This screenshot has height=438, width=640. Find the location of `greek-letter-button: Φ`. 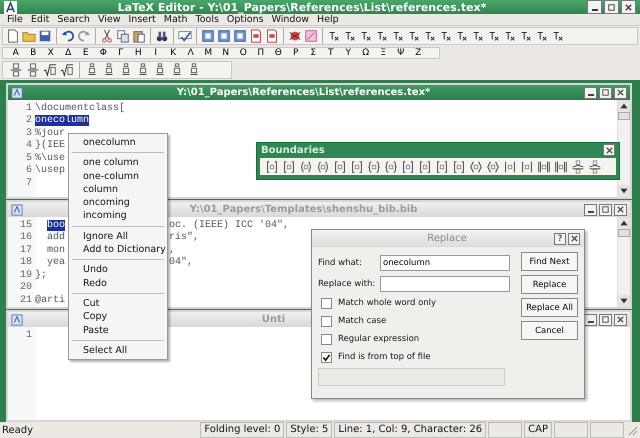

greek-letter-button: Φ is located at coordinates (103, 53).